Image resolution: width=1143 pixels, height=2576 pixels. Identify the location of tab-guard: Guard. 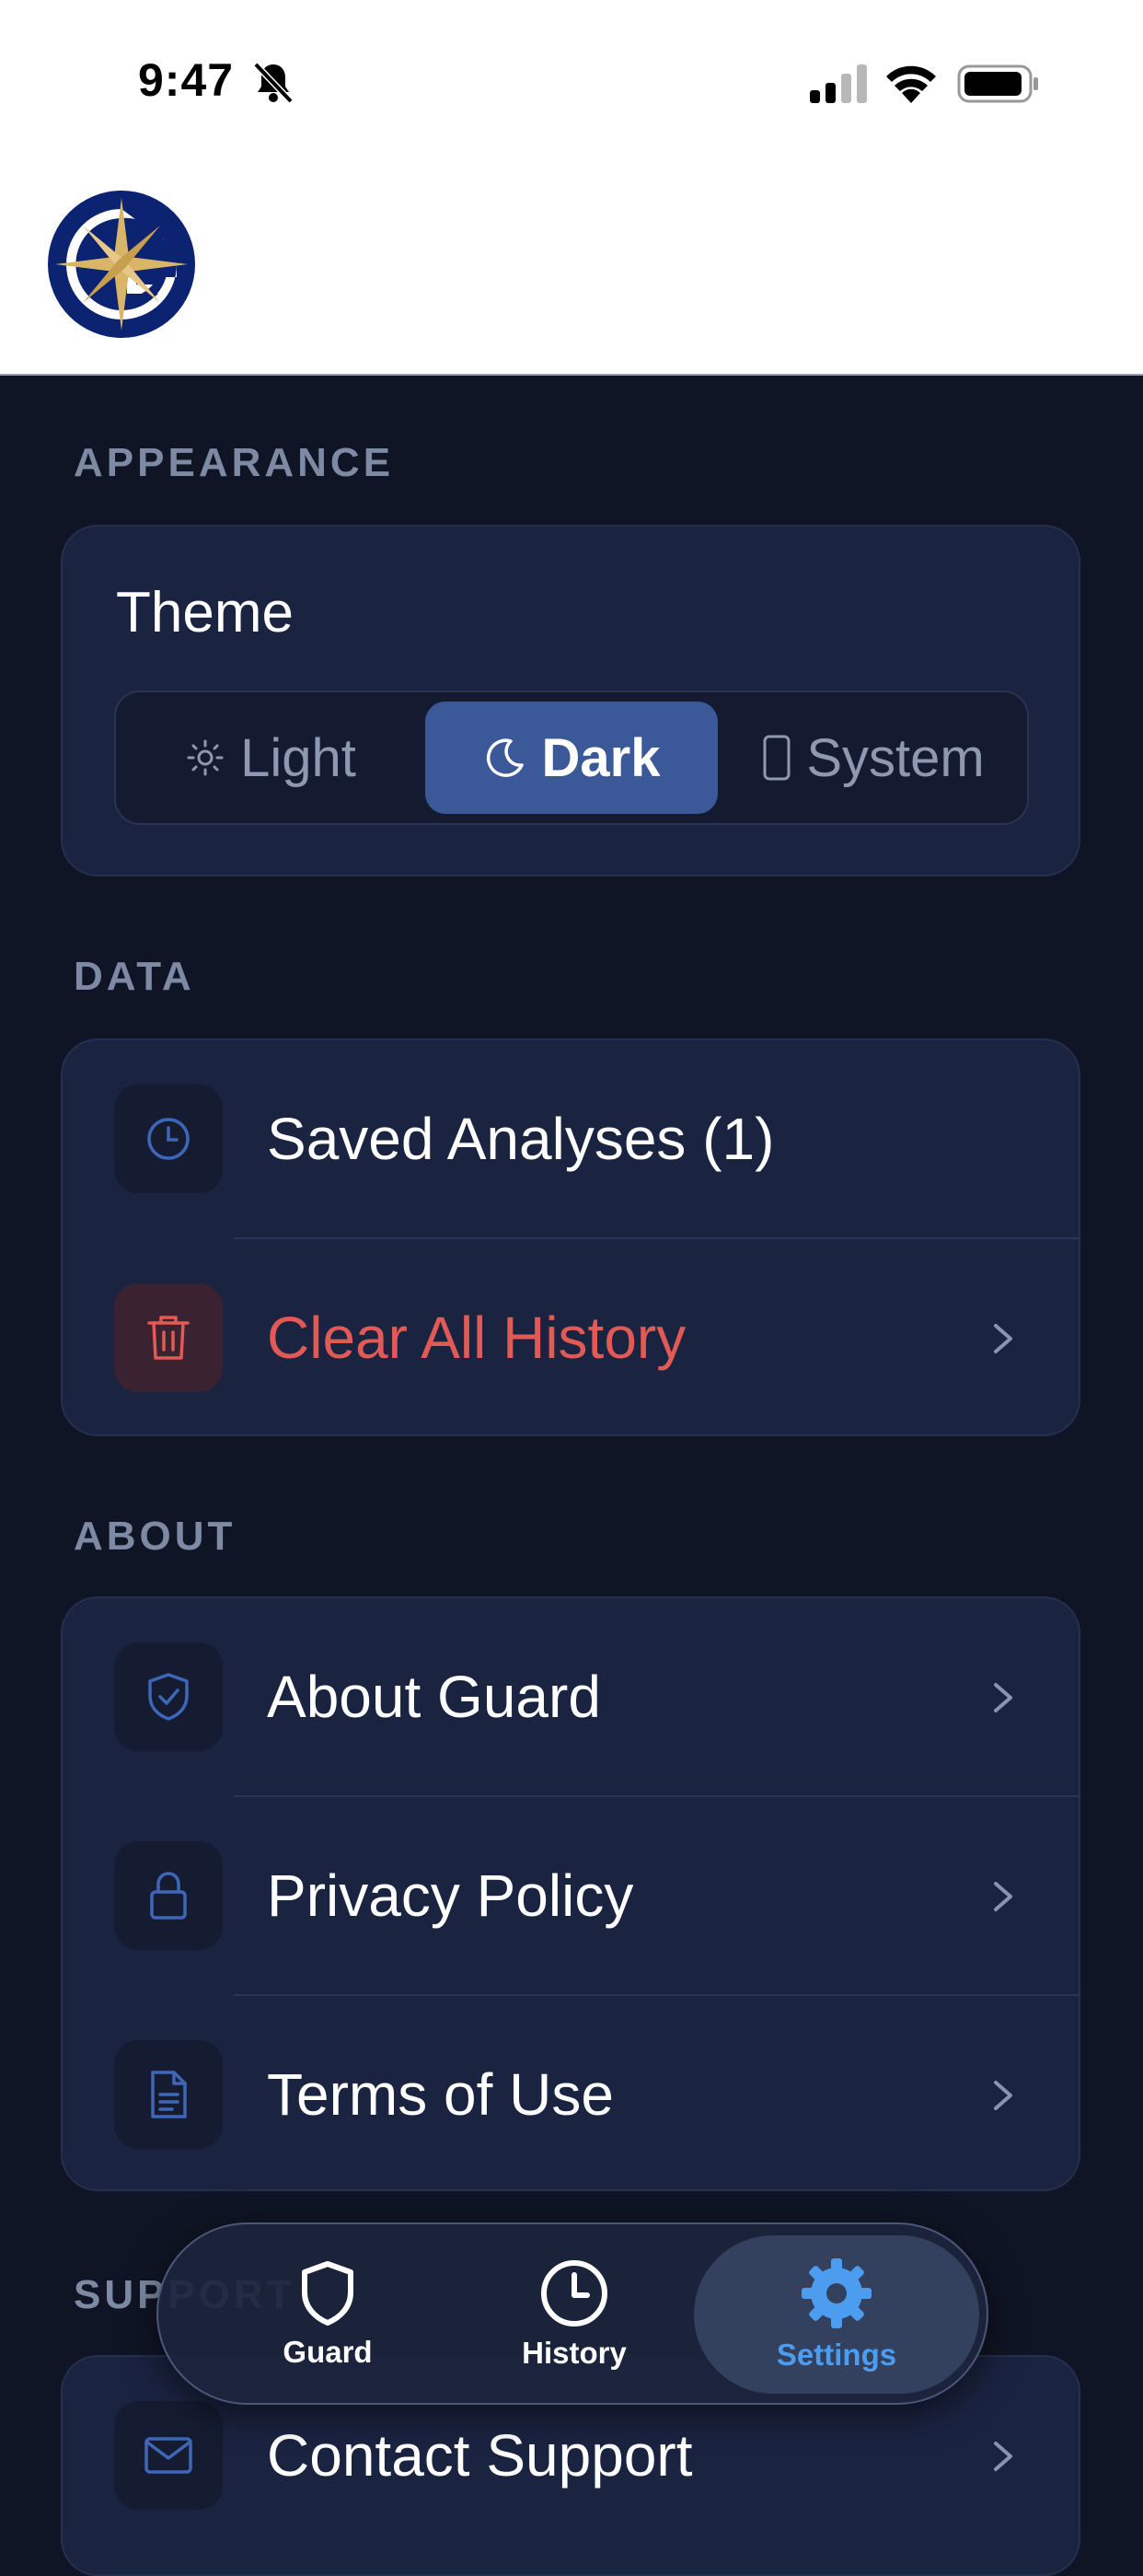
(328, 2314).